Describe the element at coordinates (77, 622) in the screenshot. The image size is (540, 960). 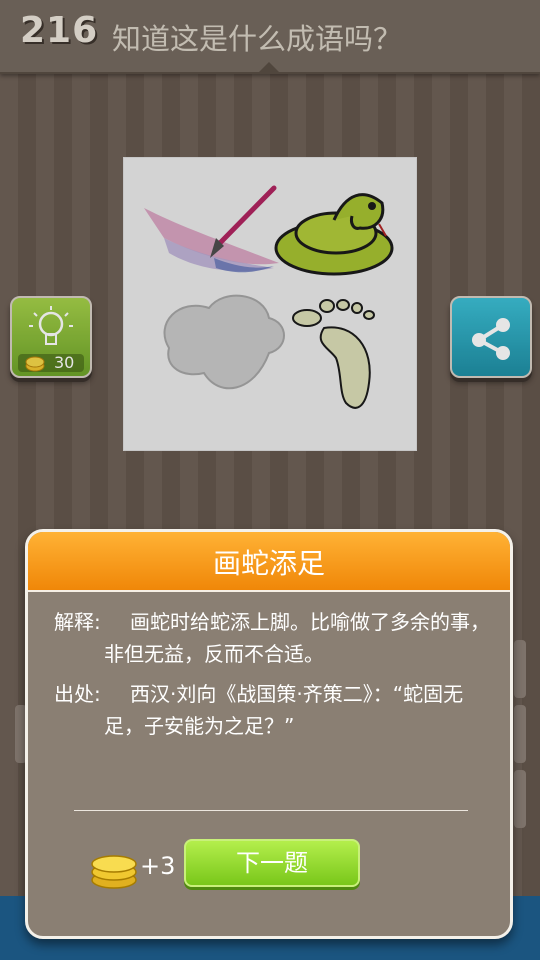
I see `explanation-label: 解释:` at that location.